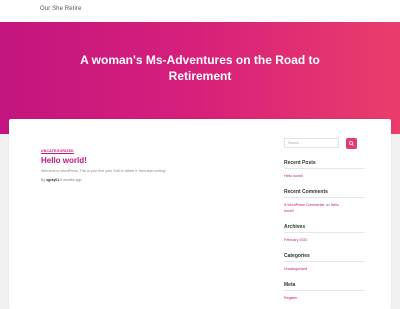  I want to click on post-title-link: Hello world!, so click(141, 160).